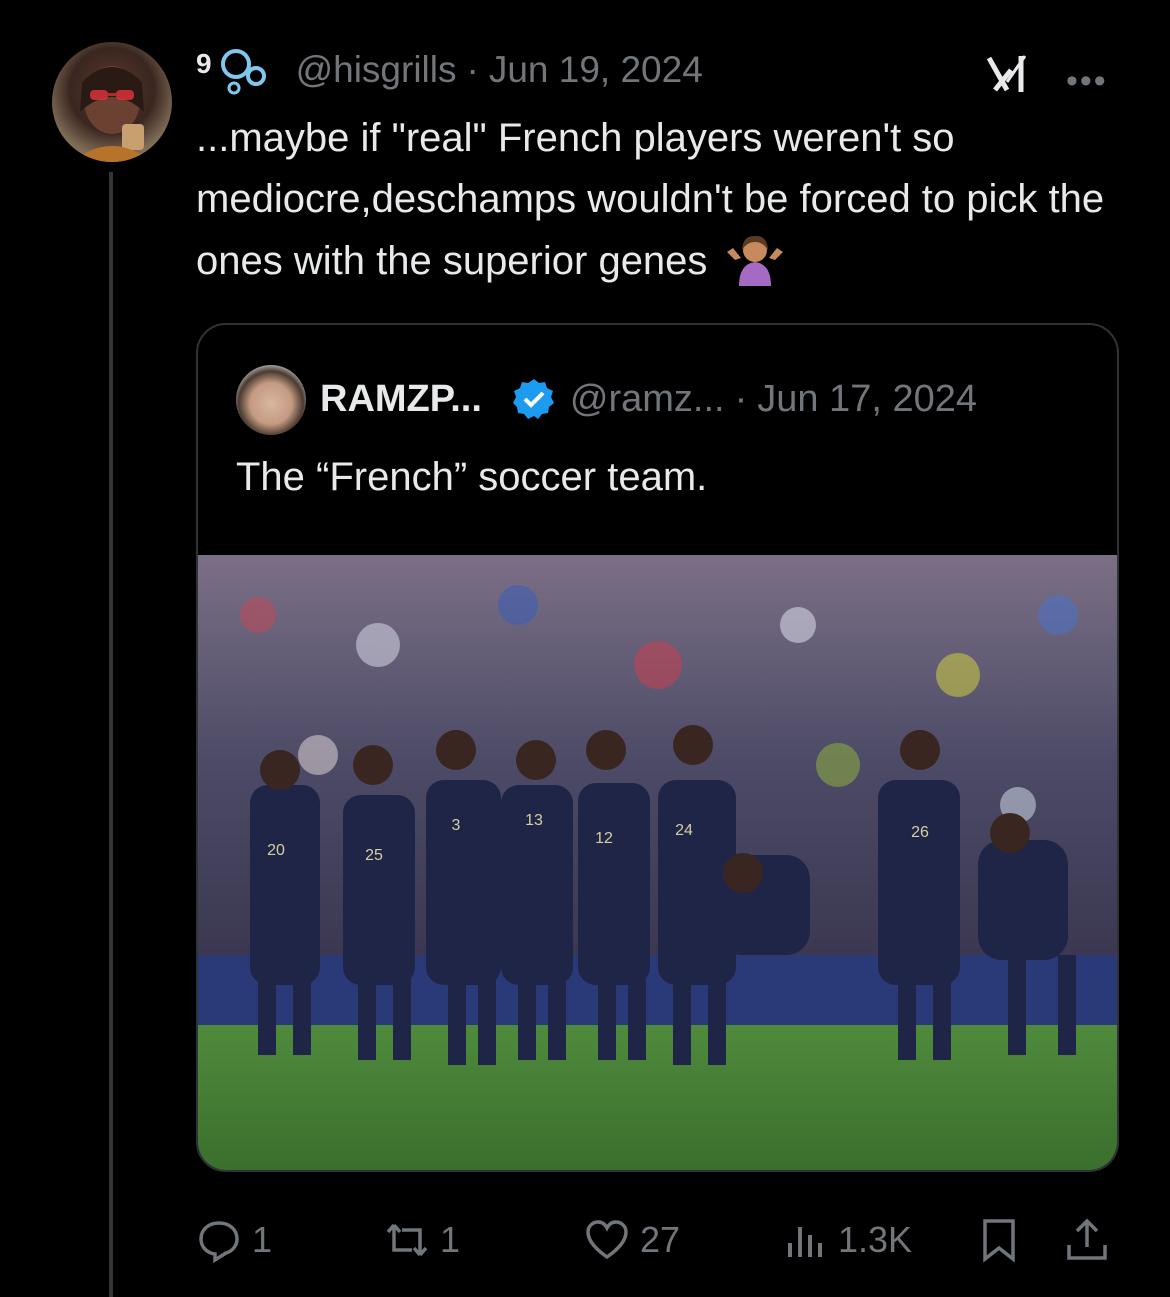 The image size is (1170, 1297). What do you see at coordinates (632, 1240) in the screenshot?
I see `like-button: 27` at bounding box center [632, 1240].